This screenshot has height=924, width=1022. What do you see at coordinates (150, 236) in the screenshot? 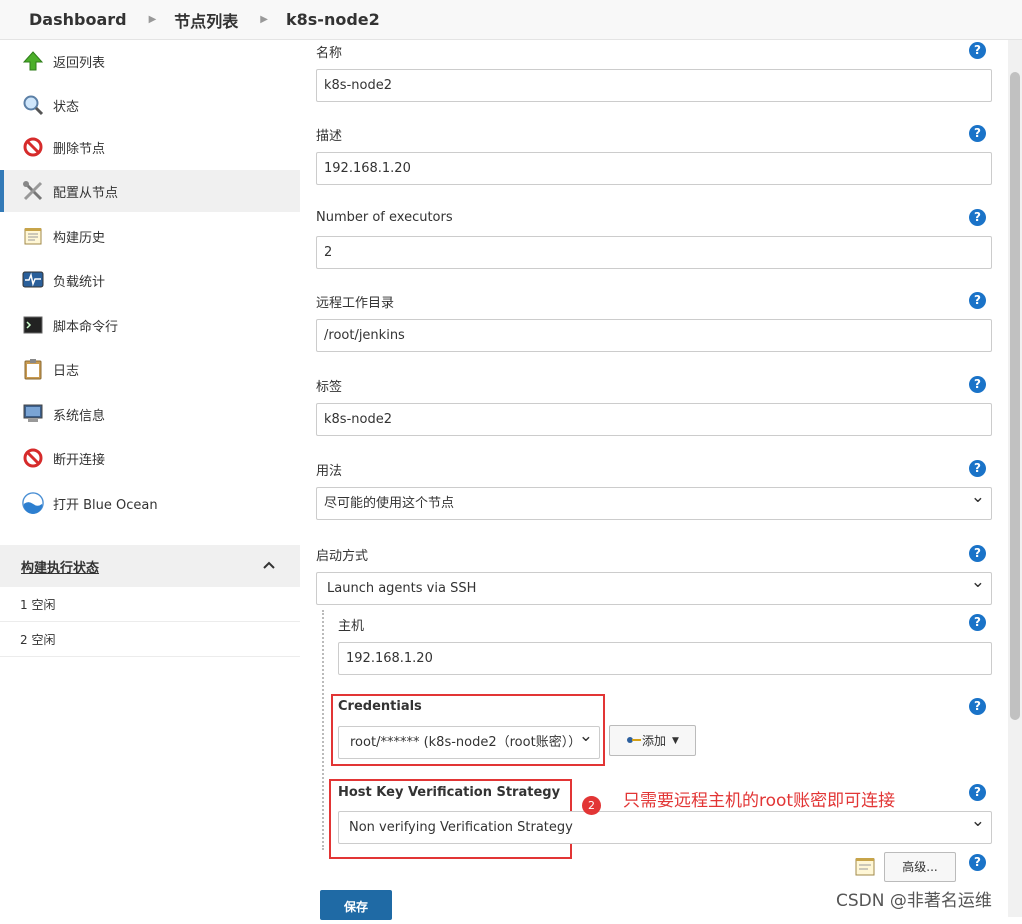
I see `sidebar-item-build-history: 构建历史` at bounding box center [150, 236].